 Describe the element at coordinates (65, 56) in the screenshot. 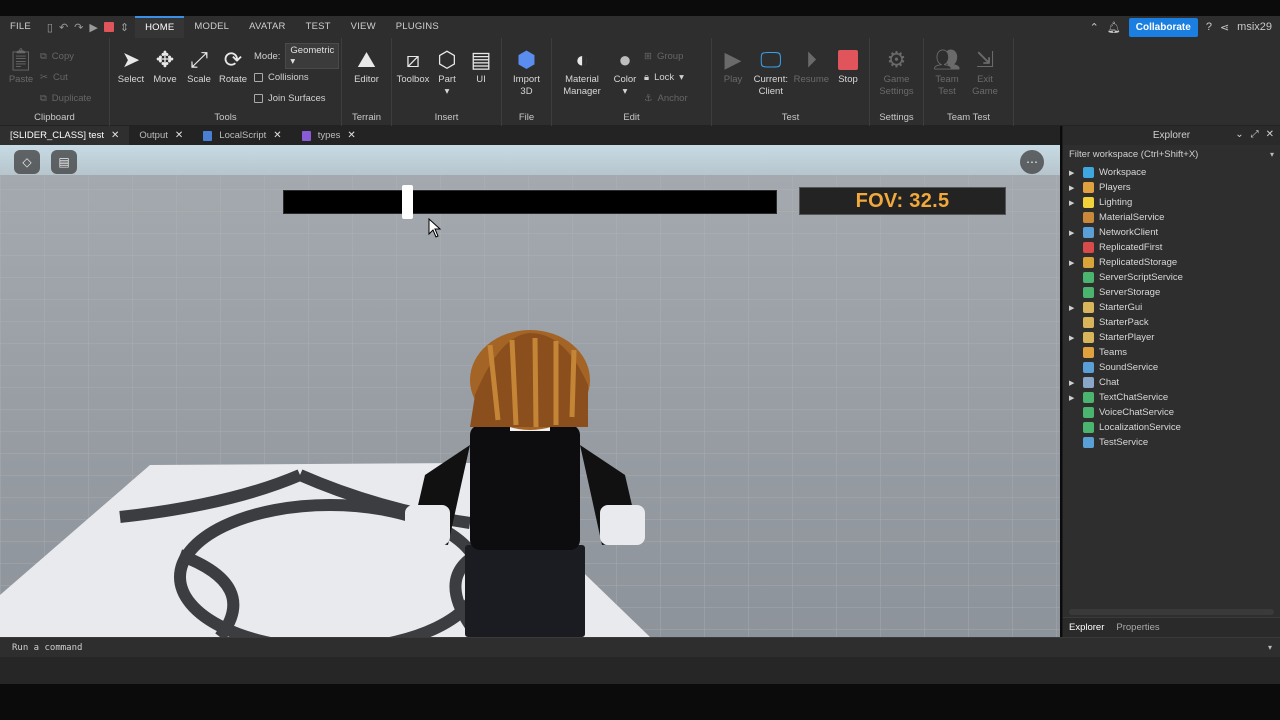

I see `copy-button: ⧉ Copy` at that location.